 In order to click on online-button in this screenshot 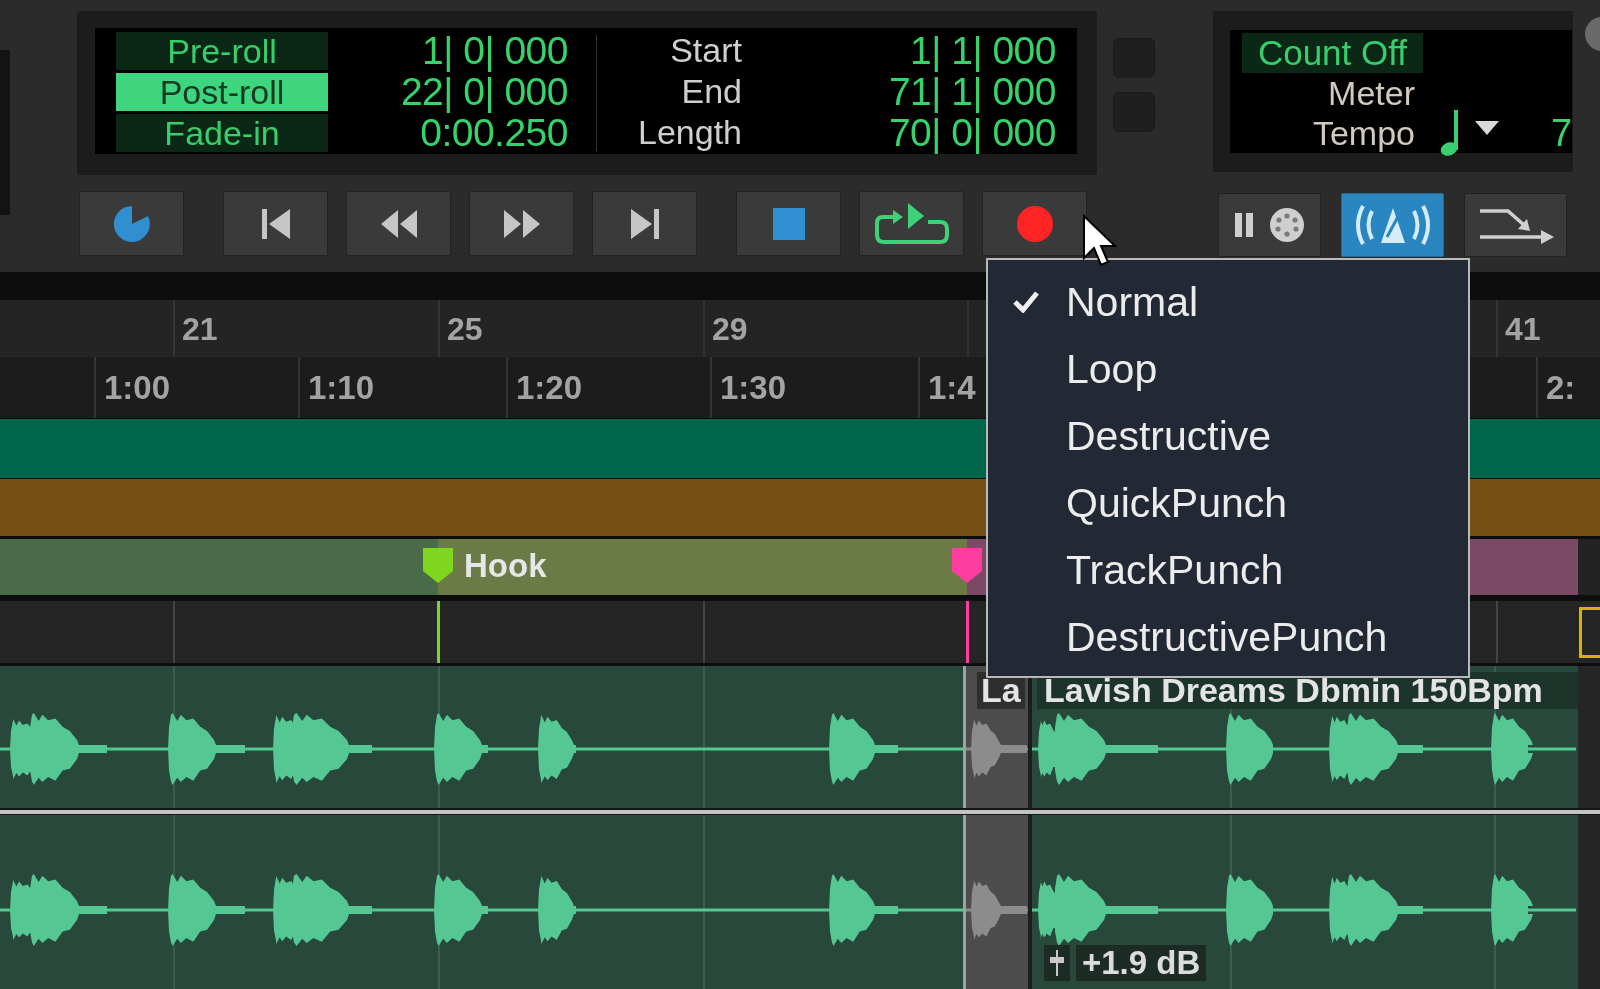, I will do `click(131, 223)`.